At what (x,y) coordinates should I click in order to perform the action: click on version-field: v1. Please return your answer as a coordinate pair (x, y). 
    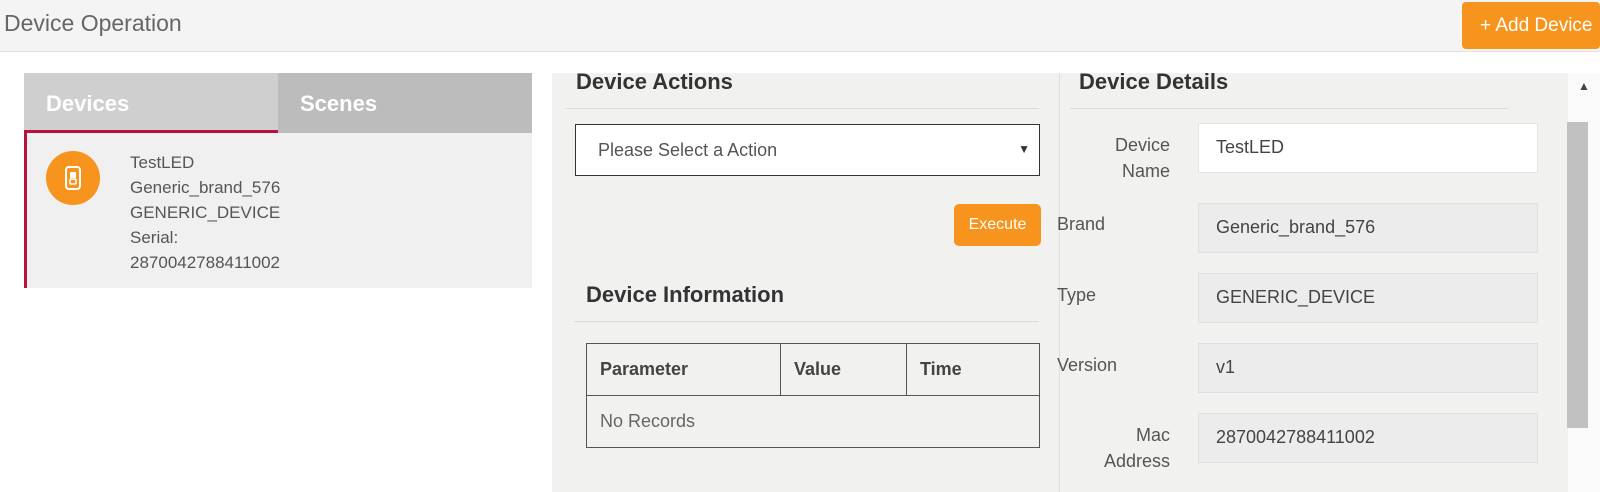
    Looking at the image, I should click on (1368, 368).